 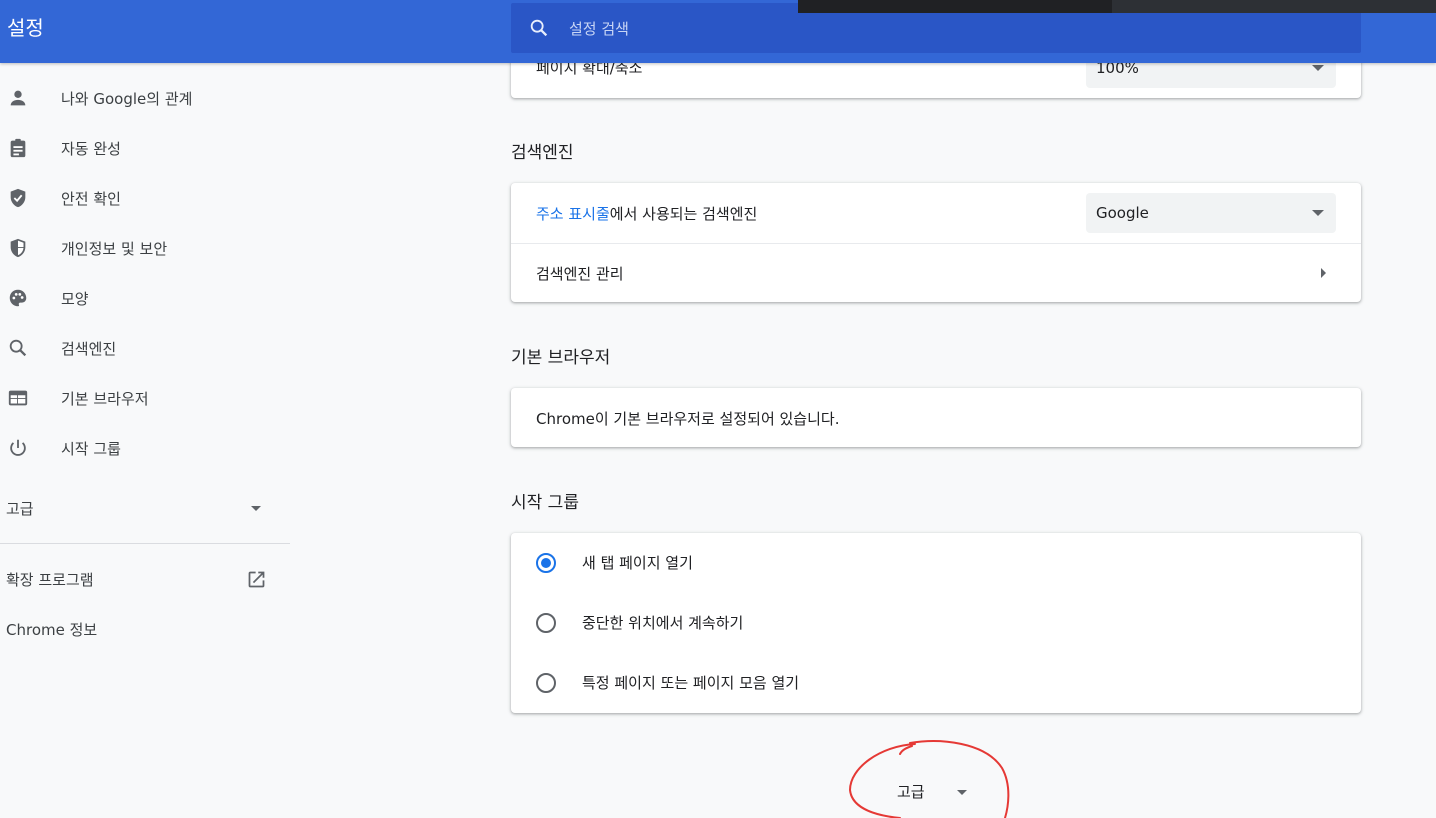 What do you see at coordinates (18, 298) in the screenshot?
I see `palette-icon` at bounding box center [18, 298].